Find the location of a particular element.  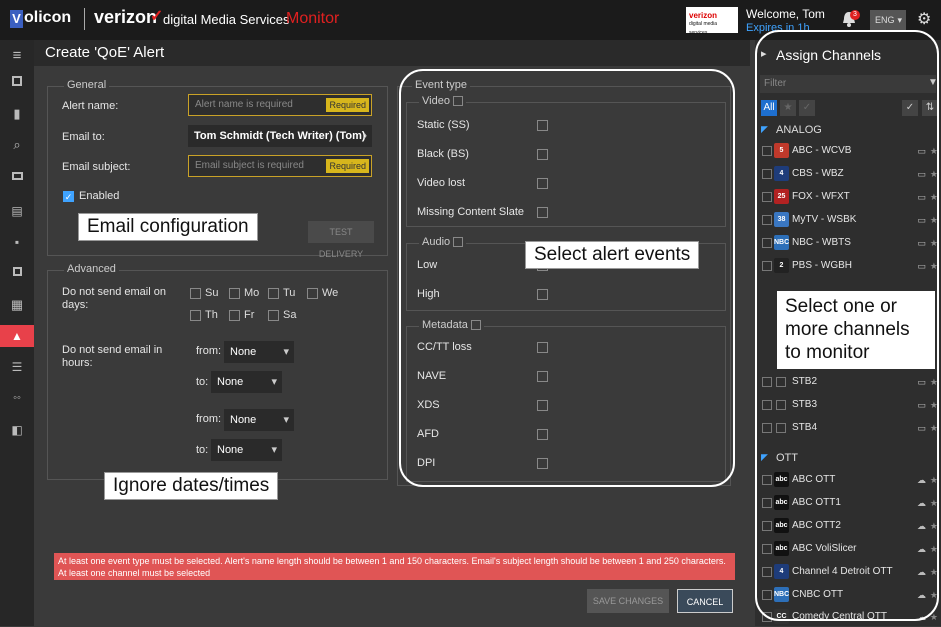

ignore-dates-callout: Ignore dates/times is located at coordinates (191, 486).